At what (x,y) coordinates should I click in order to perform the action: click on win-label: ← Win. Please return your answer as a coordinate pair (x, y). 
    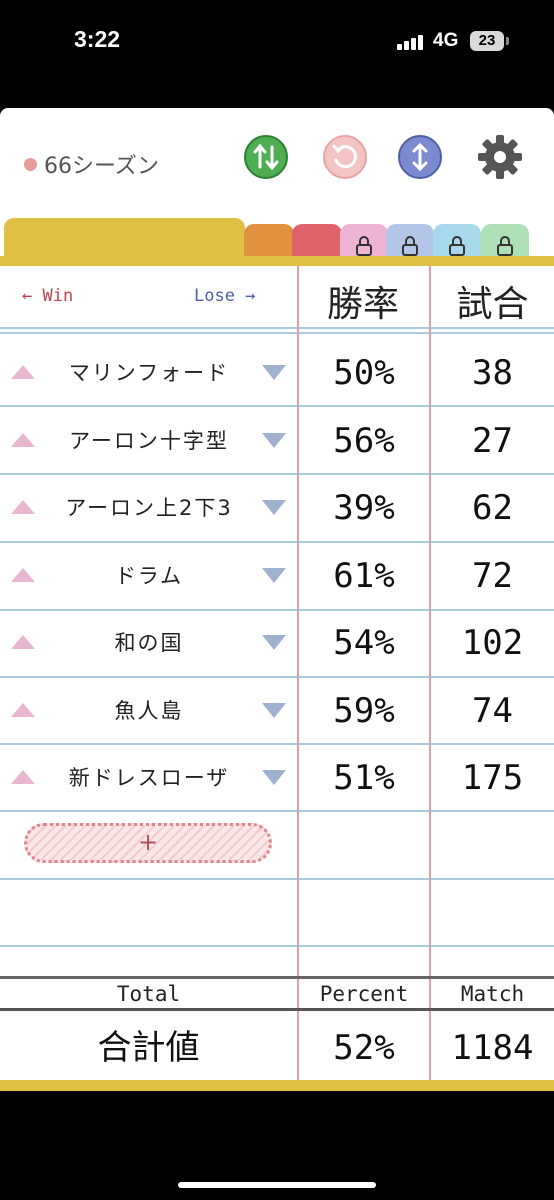
    Looking at the image, I should click on (48, 296).